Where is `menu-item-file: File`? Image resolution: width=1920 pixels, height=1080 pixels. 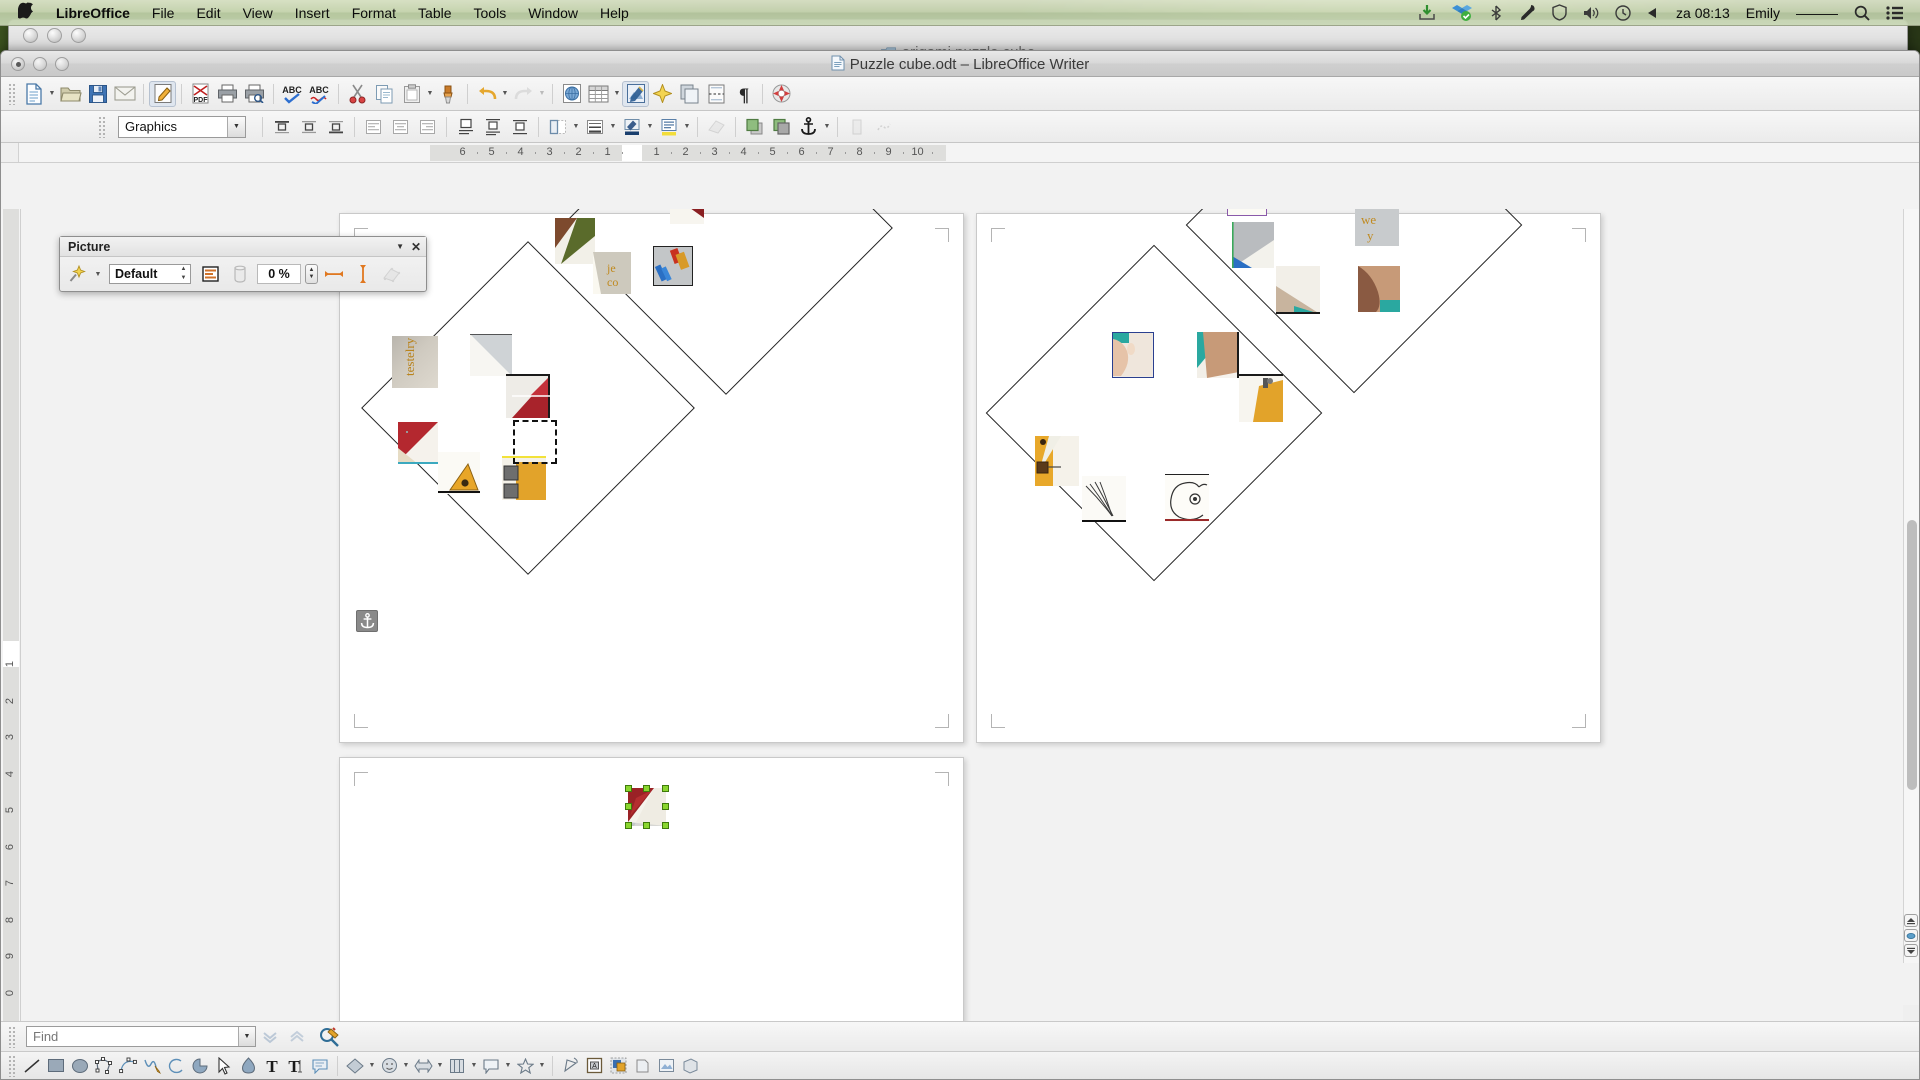
menu-item-file: File is located at coordinates (163, 13).